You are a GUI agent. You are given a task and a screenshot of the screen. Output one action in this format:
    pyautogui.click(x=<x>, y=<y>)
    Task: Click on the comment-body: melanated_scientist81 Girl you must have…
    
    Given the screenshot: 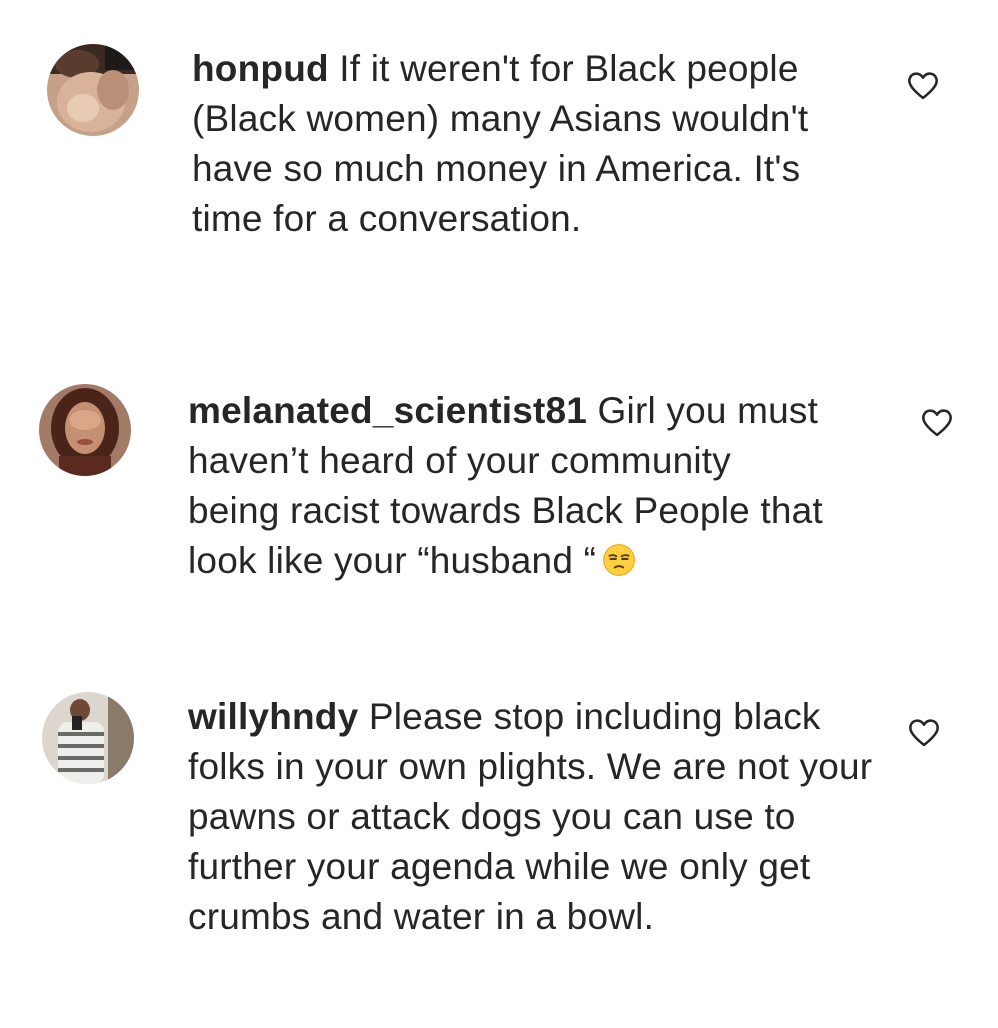 What is the action you would take?
    pyautogui.click(x=508, y=486)
    